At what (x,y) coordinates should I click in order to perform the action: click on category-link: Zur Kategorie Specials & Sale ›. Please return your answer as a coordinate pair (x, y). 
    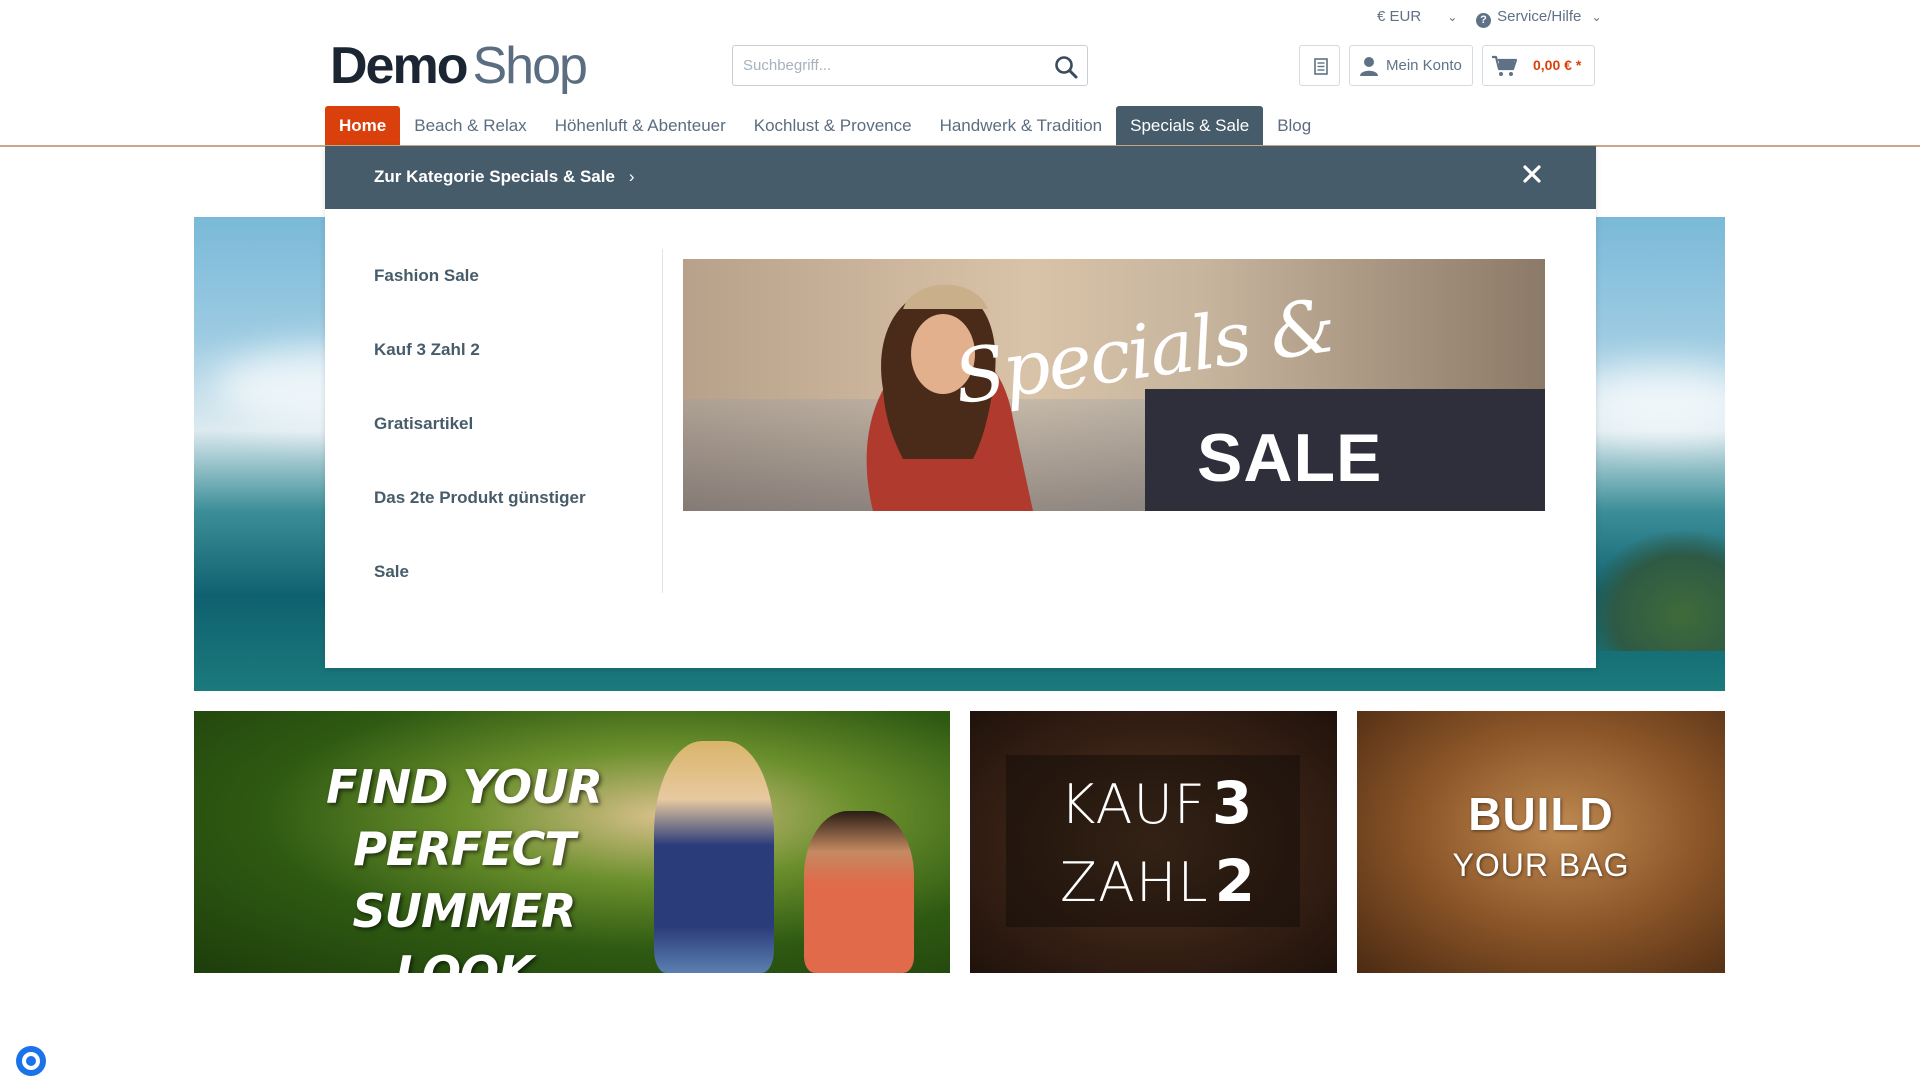
    Looking at the image, I should click on (504, 177).